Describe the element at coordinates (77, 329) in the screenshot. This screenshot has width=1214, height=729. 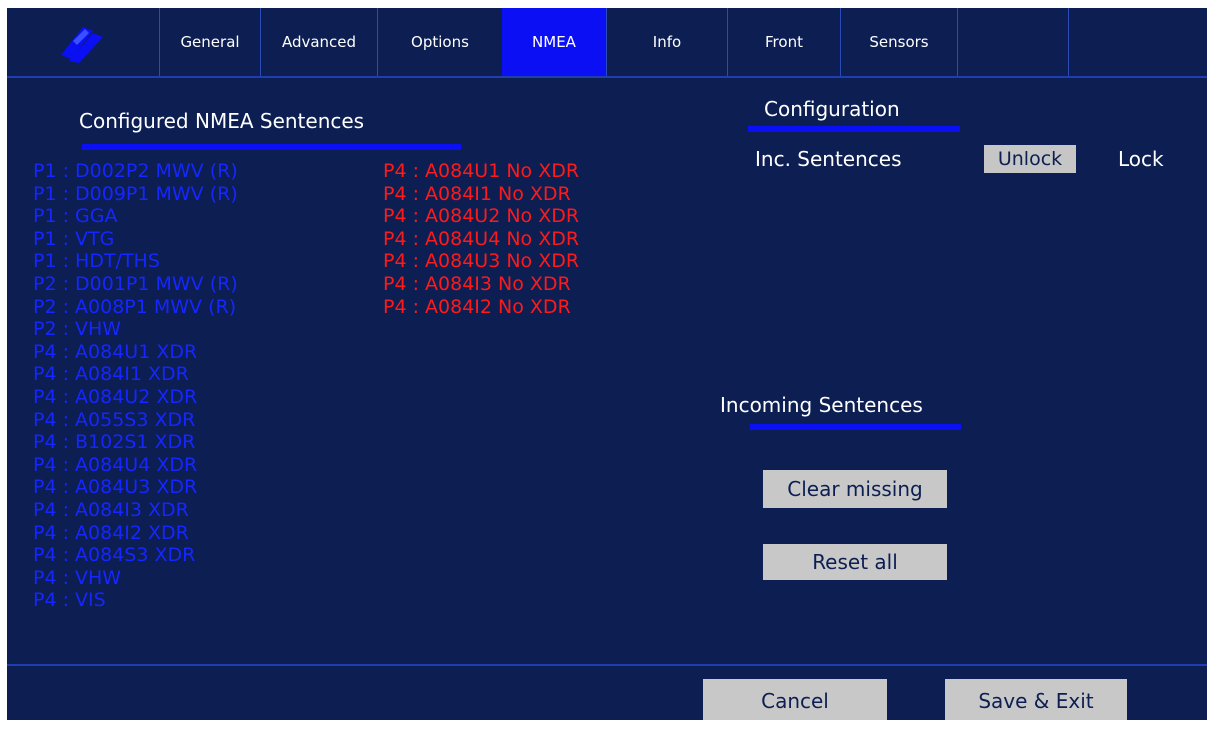
I see `sentence-item: P2 : VHW` at that location.